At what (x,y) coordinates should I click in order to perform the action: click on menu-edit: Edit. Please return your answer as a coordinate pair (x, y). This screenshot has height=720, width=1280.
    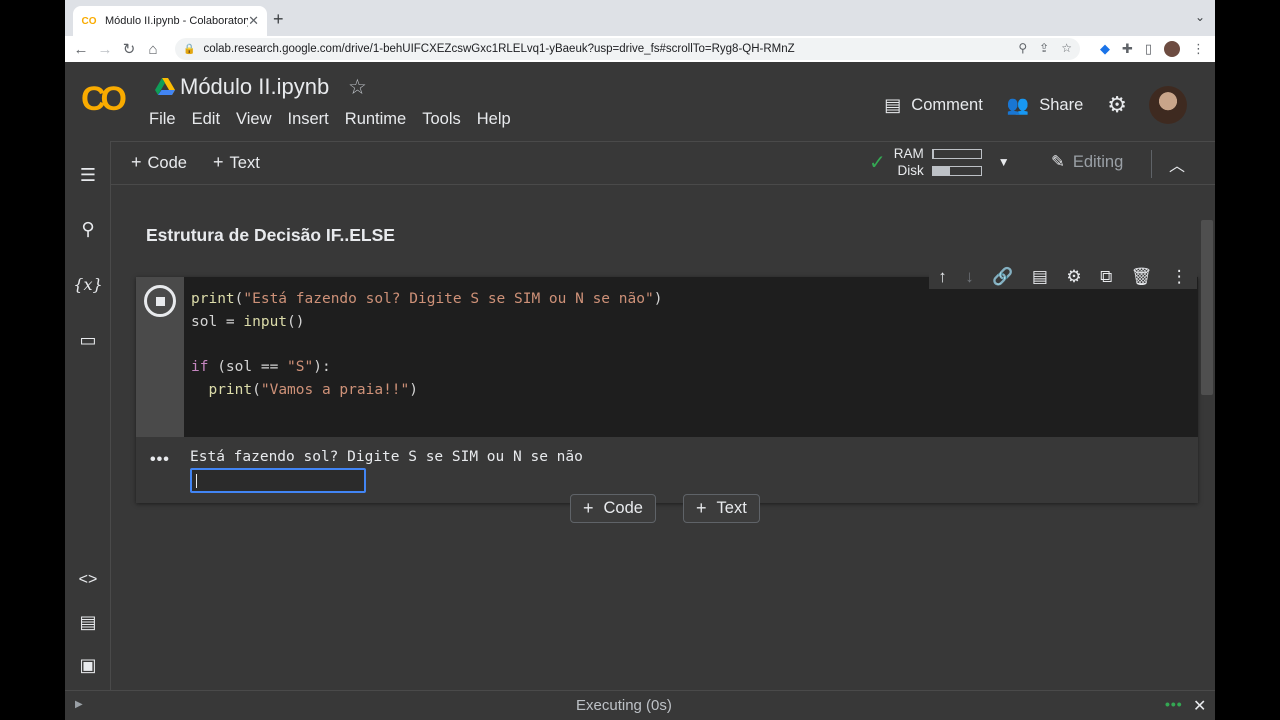
    Looking at the image, I should click on (206, 119).